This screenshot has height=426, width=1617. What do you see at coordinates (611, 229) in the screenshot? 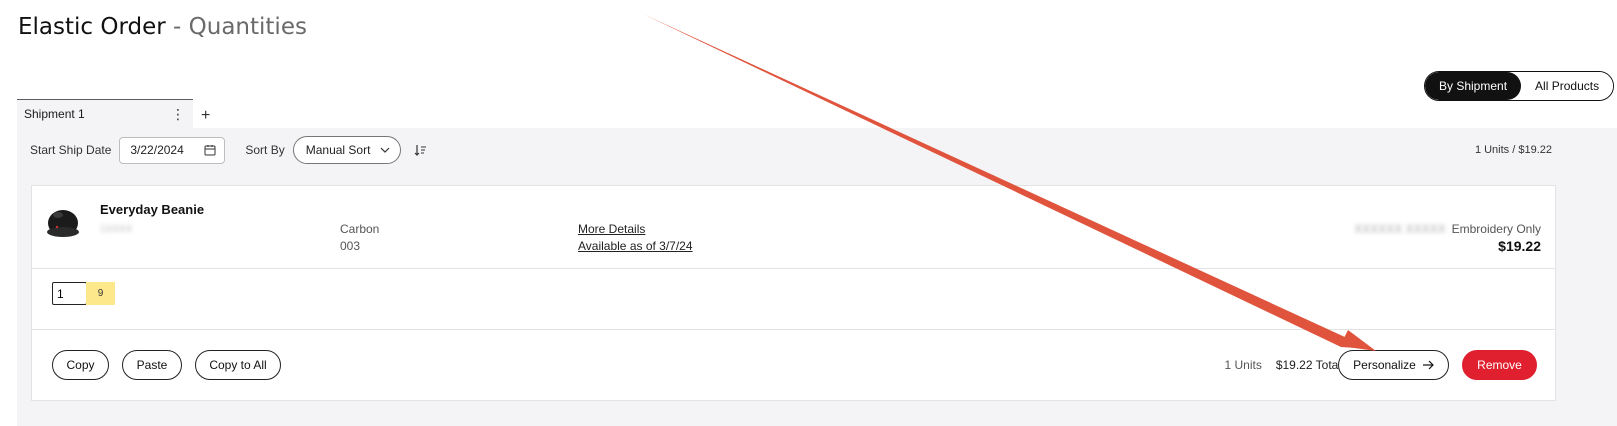
I see `more-details-link: More Details` at bounding box center [611, 229].